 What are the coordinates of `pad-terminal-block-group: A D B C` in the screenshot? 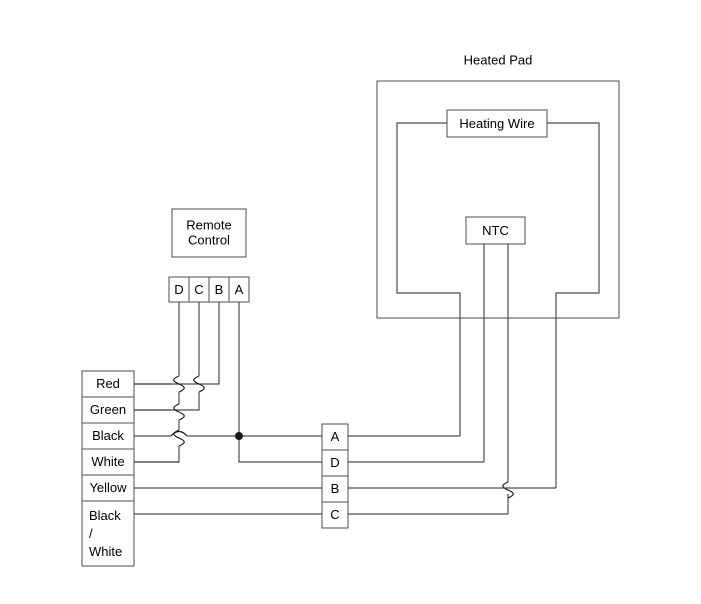 It's located at (335, 476).